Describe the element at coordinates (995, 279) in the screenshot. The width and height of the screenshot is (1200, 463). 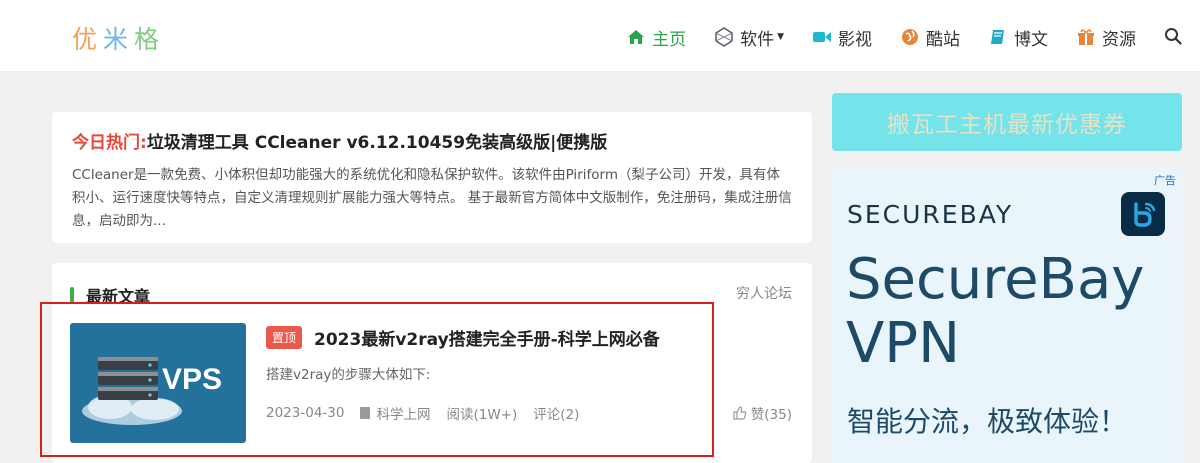
I see `ad-headline-line-1: SecureBay` at that location.